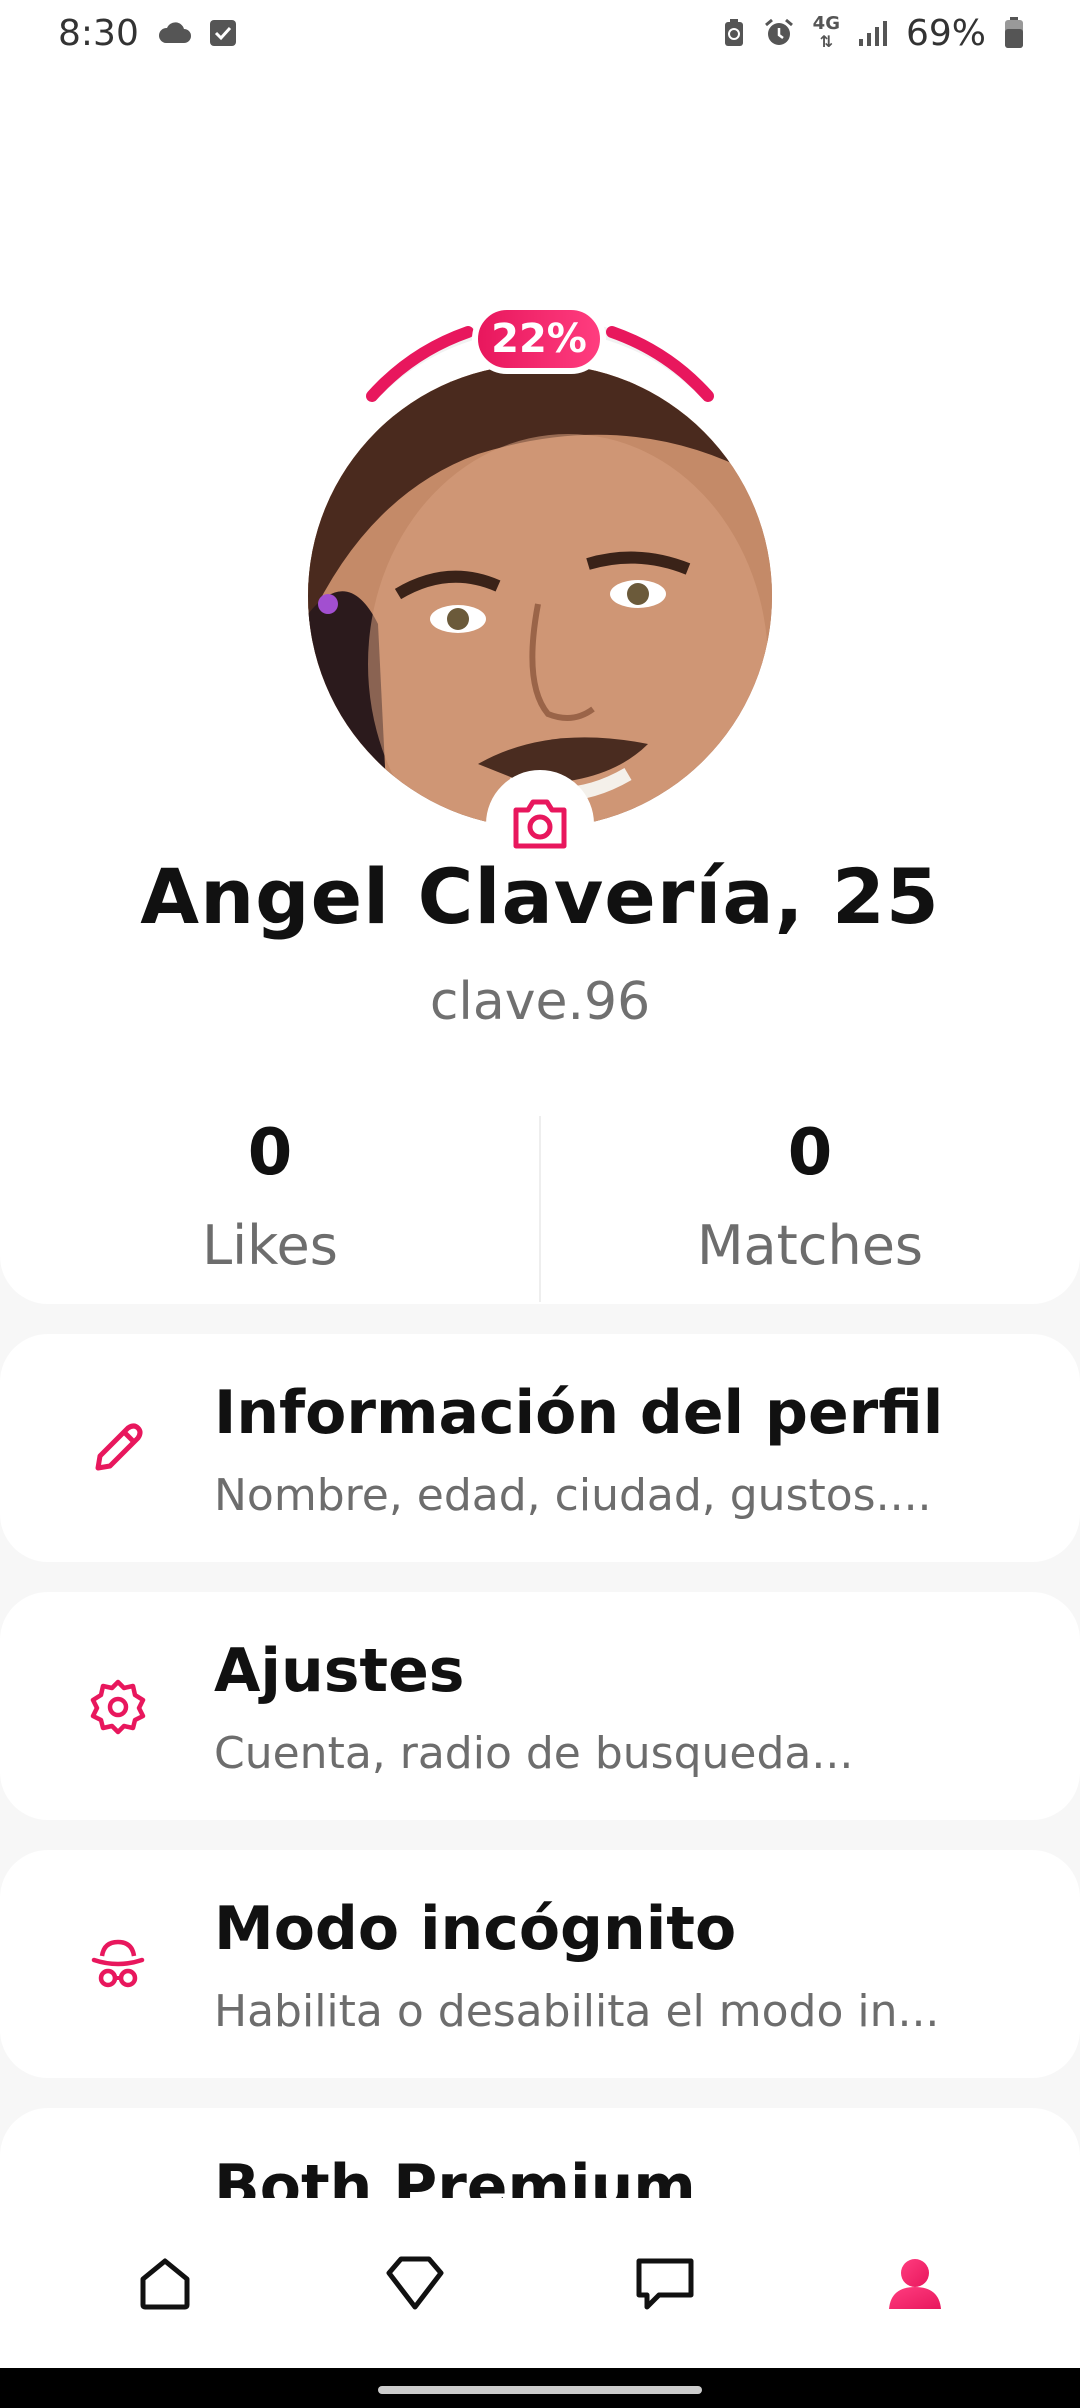 The height and width of the screenshot is (2408, 1080). I want to click on profile-icon, so click(915, 2284).